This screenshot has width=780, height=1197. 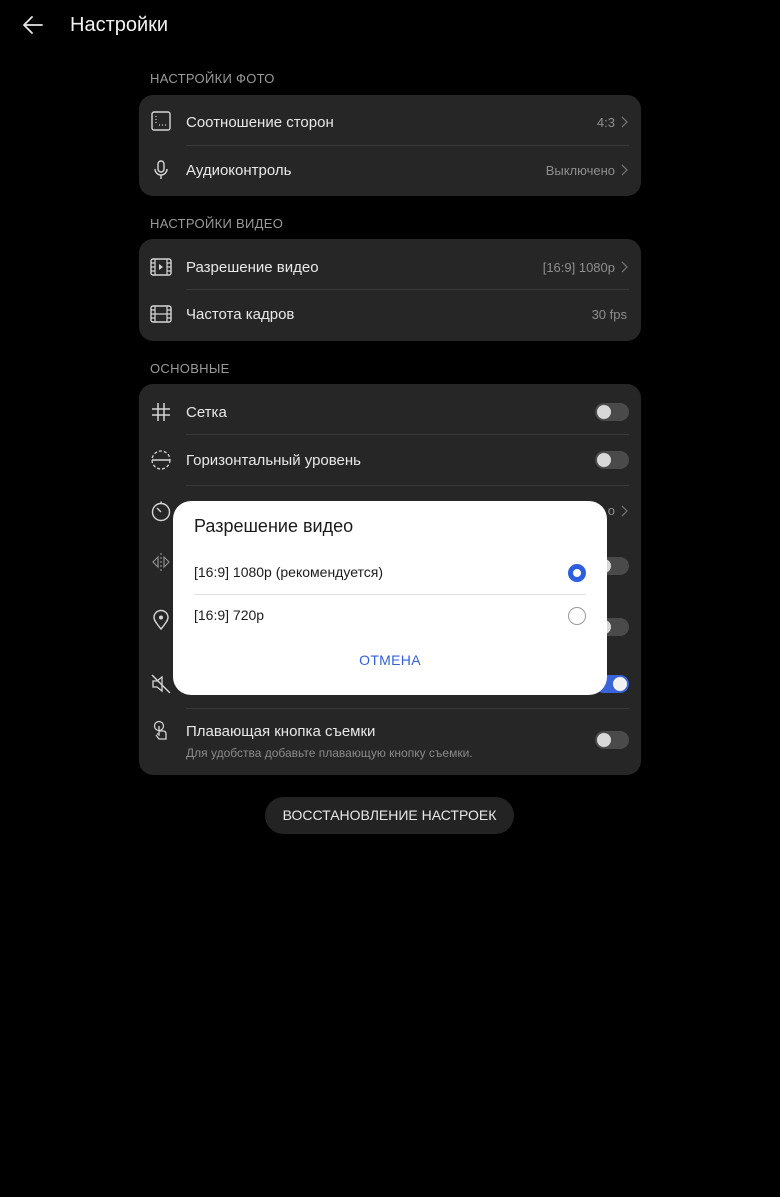 What do you see at coordinates (390, 27) in the screenshot?
I see `top-bar: Настройки` at bounding box center [390, 27].